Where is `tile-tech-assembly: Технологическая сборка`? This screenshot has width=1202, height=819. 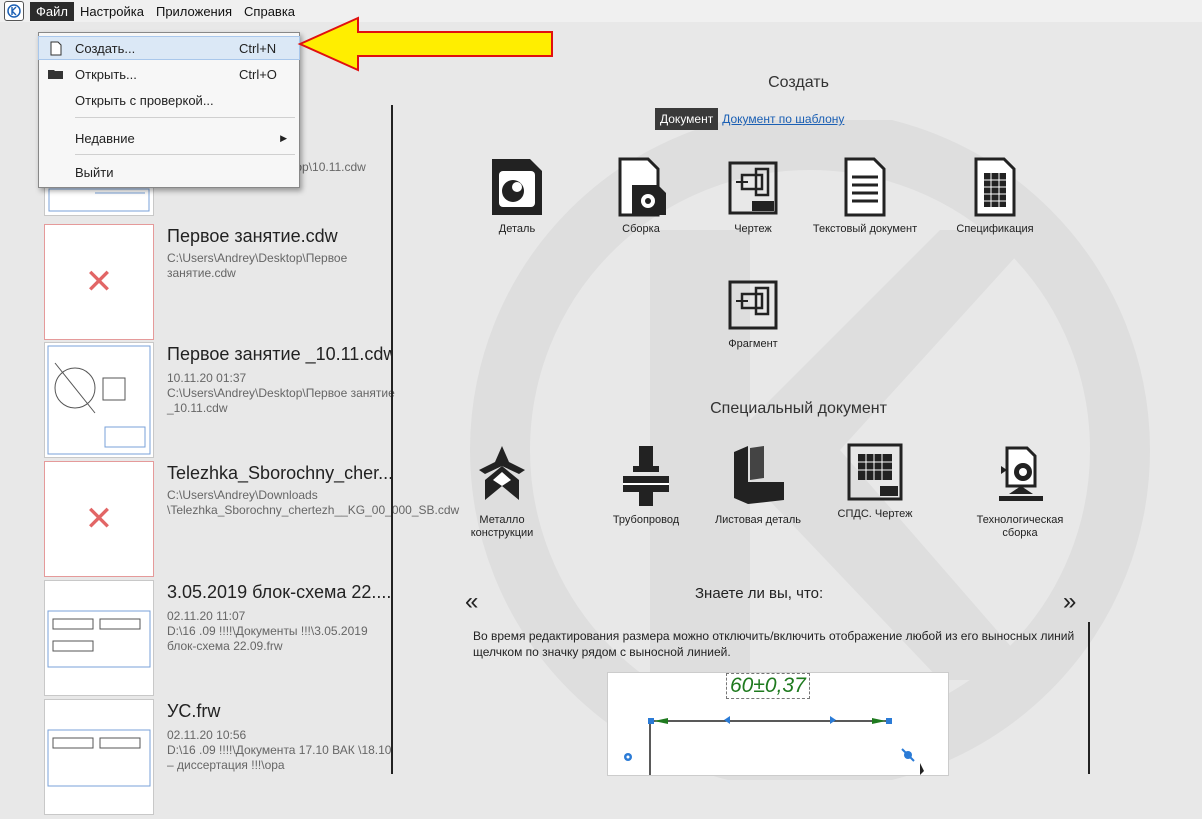 tile-tech-assembly: Технологическая сборка is located at coordinates (1020, 491).